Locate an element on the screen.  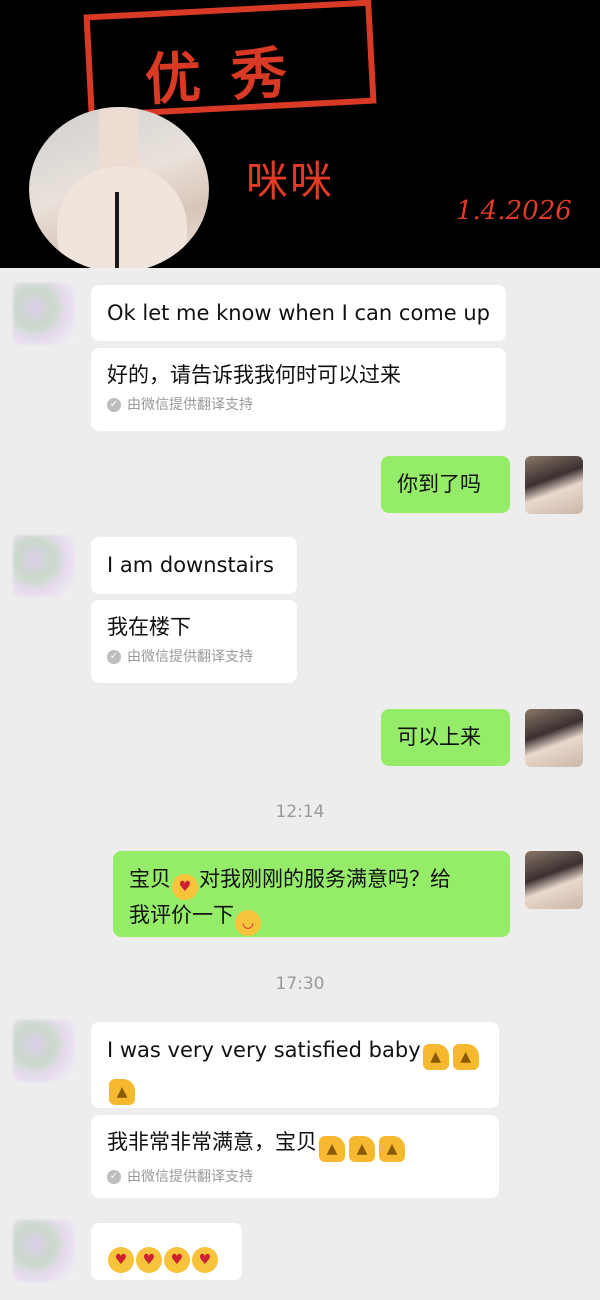
translation-text: 我在楼下 is located at coordinates (149, 627).